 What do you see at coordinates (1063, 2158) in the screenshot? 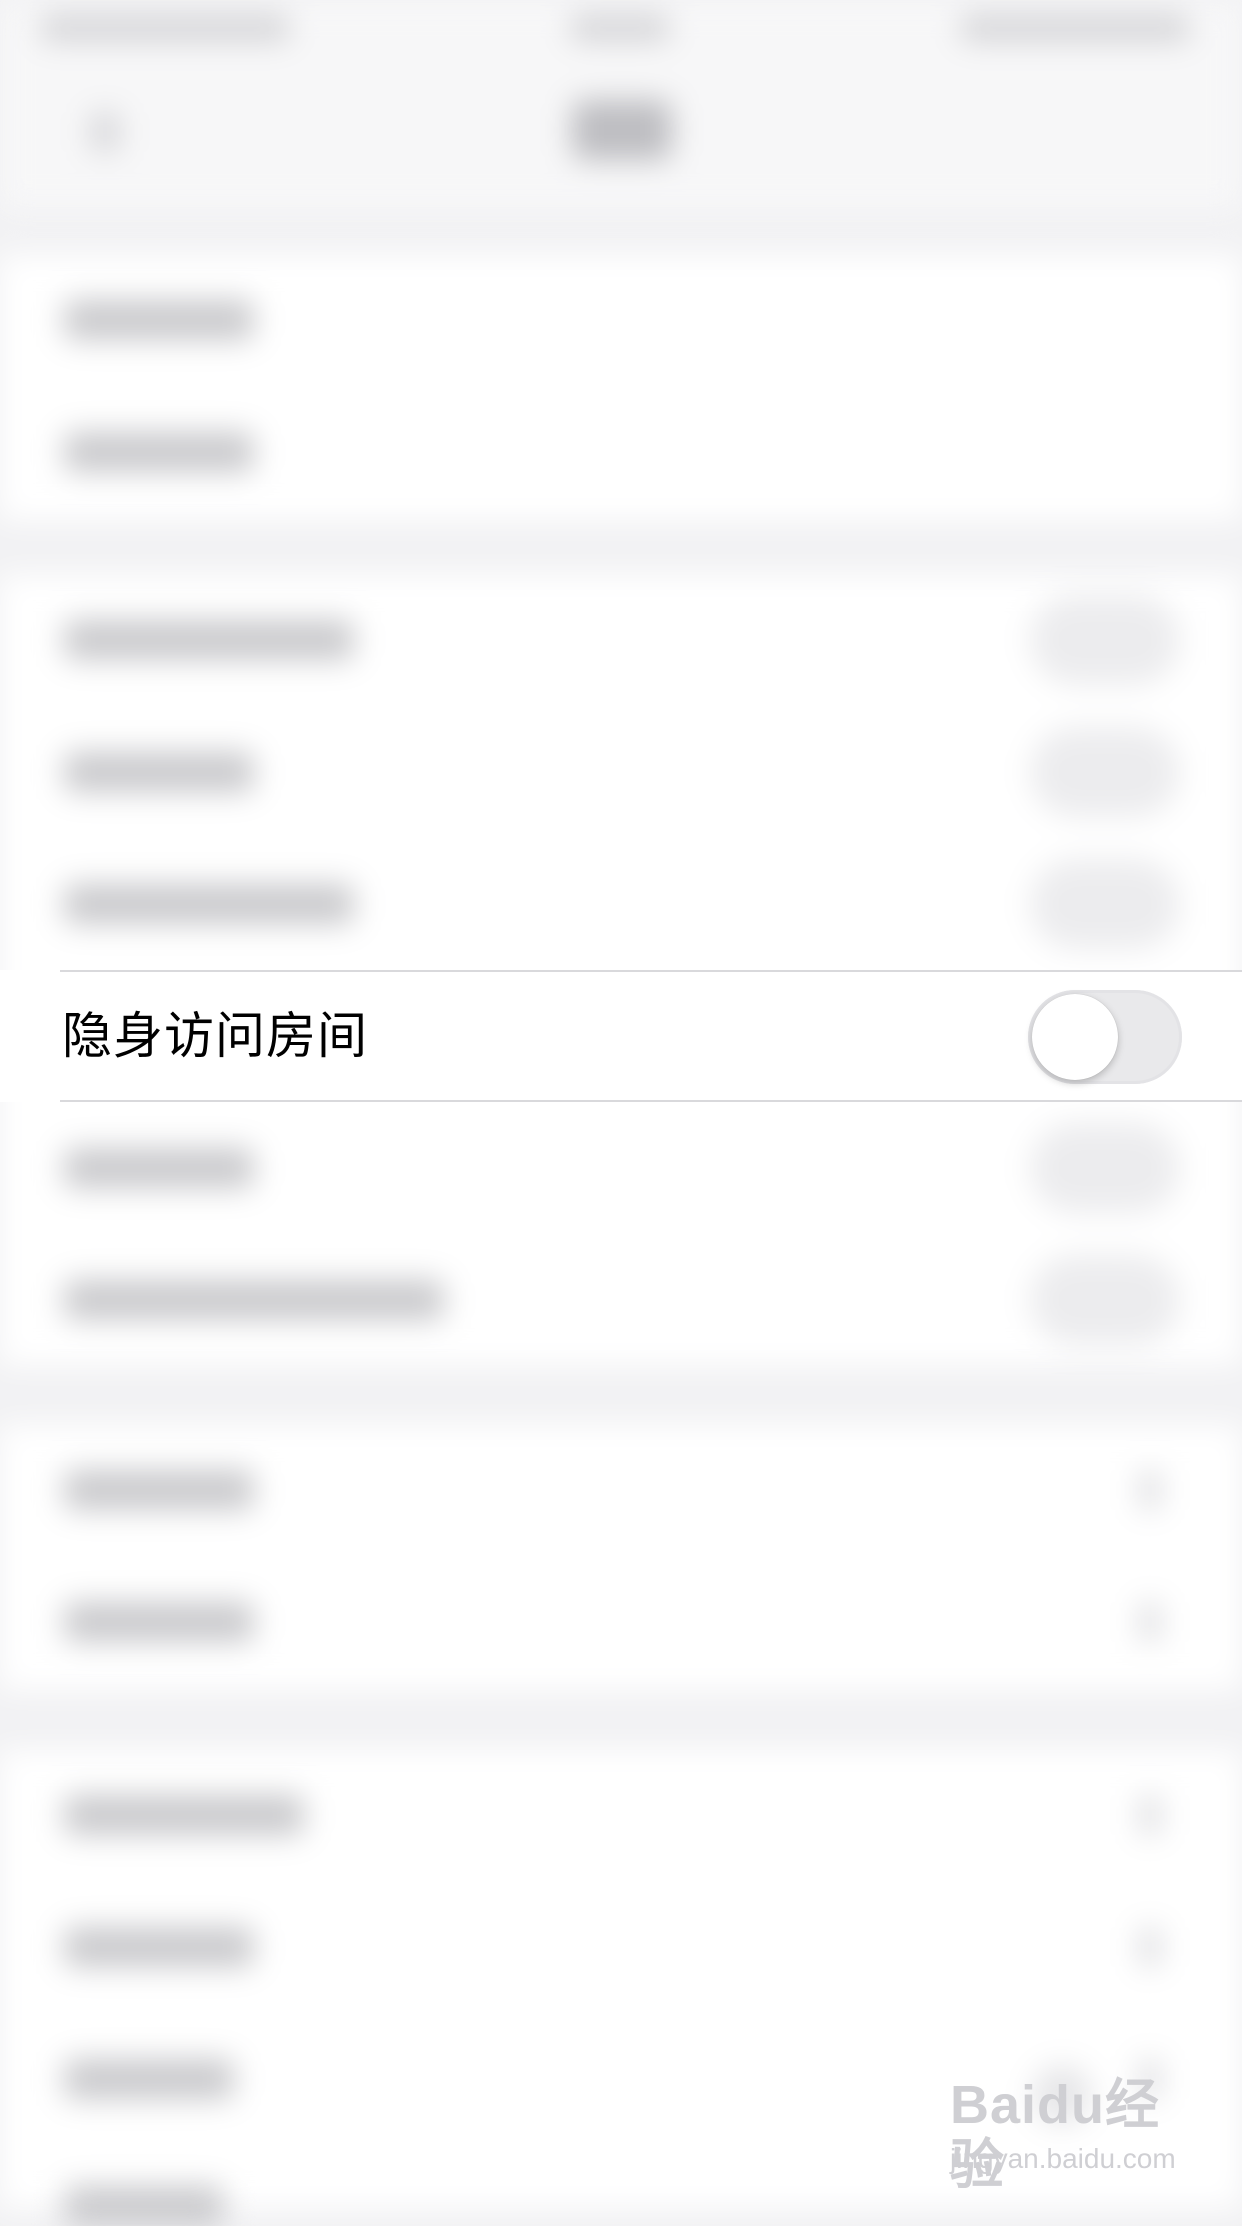
I see `watermark-domain: jingyan.baidu.com` at bounding box center [1063, 2158].